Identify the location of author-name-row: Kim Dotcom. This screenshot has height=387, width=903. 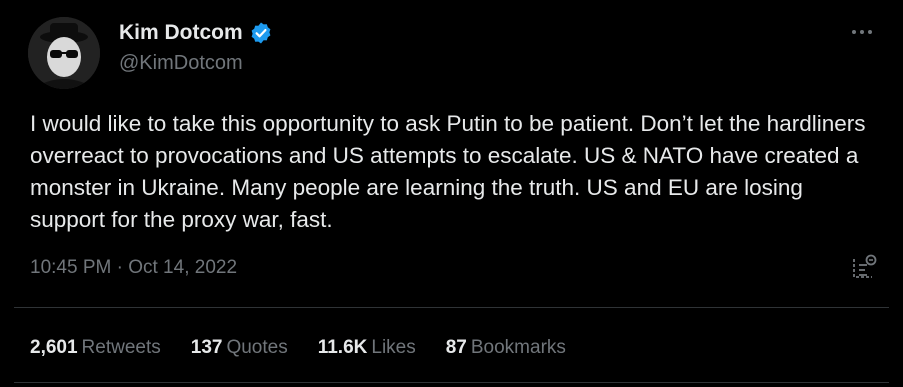
(196, 33).